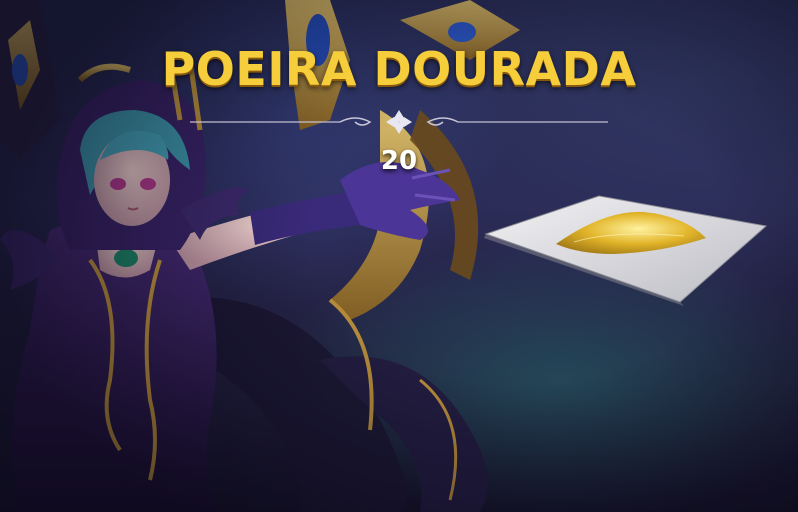 The image size is (798, 512). I want to click on reward-quantity: 20, so click(399, 161).